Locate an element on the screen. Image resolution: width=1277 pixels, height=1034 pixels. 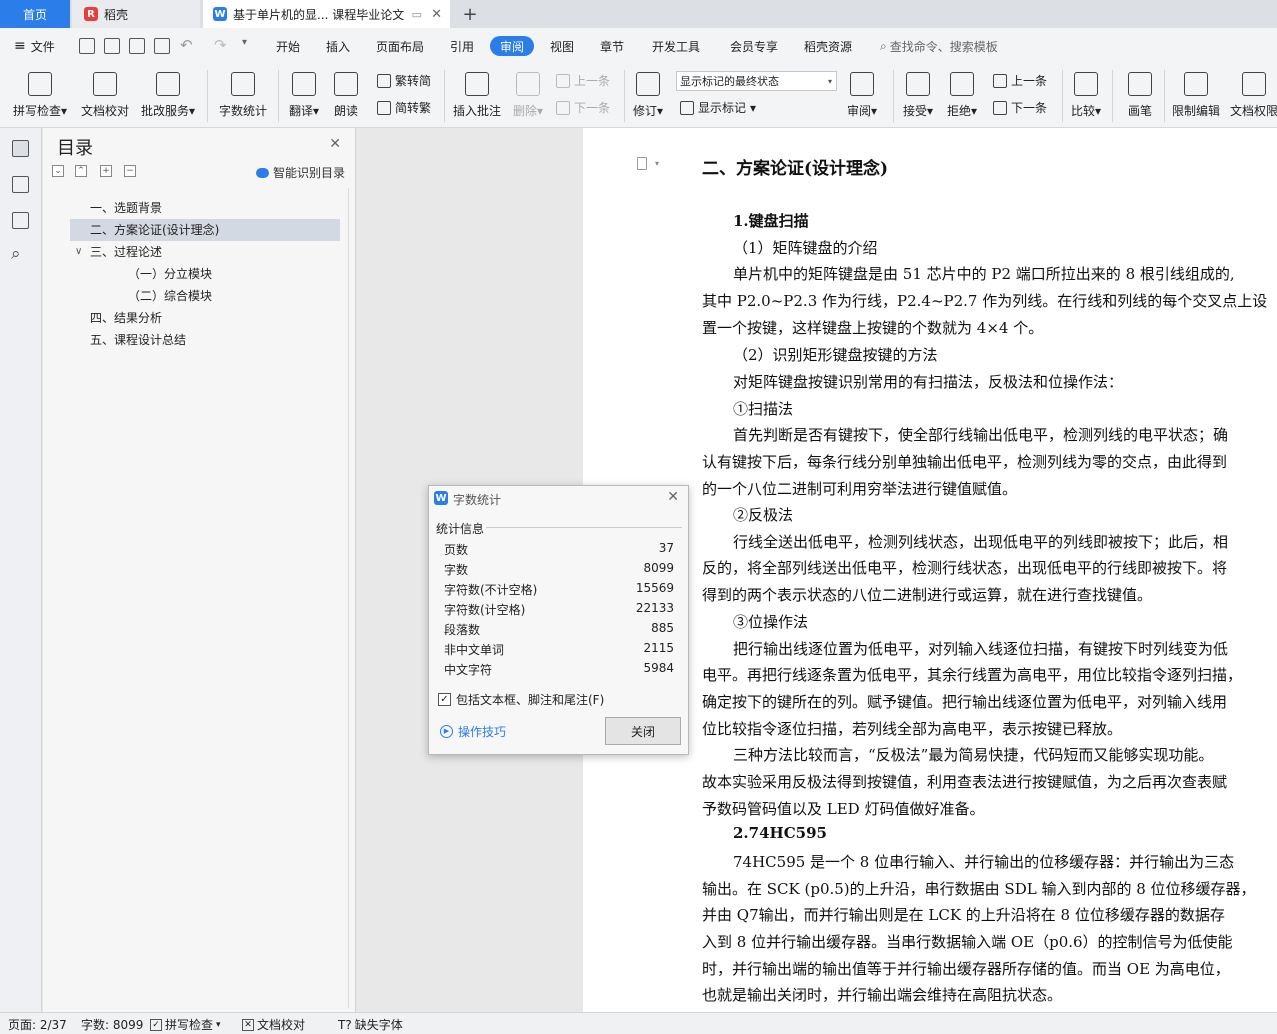
chapter-nav-icon is located at coordinates (20, 184).